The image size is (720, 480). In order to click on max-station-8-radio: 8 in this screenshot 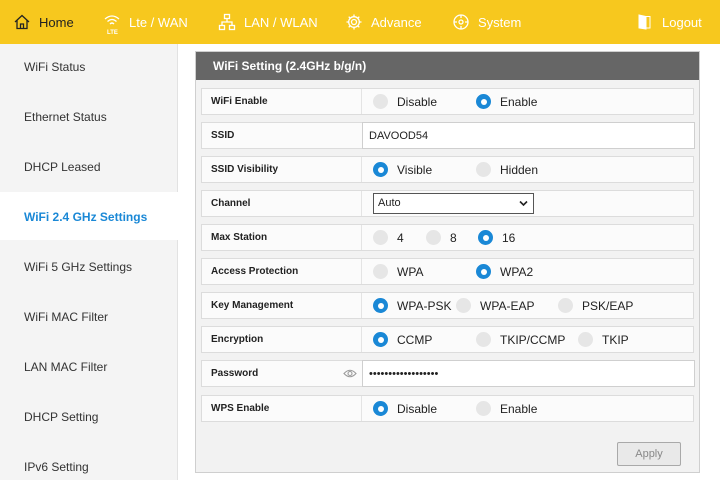, I will do `click(441, 237)`.